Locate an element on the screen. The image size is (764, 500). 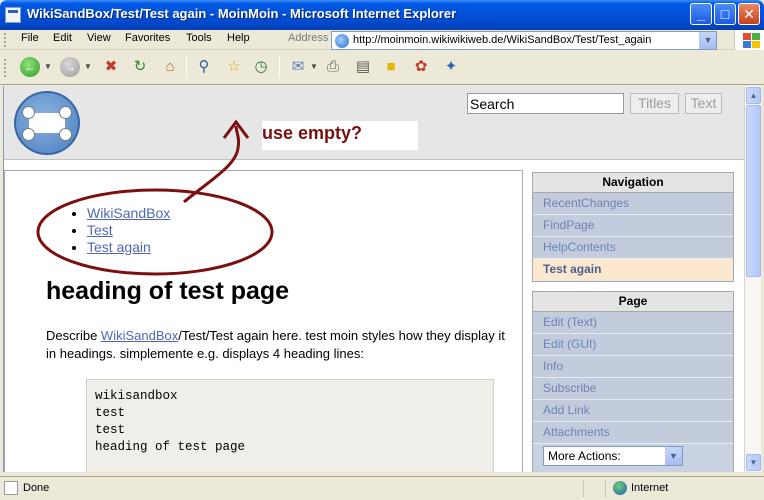
page-item-edit-text: Edit (Text) is located at coordinates (633, 323).